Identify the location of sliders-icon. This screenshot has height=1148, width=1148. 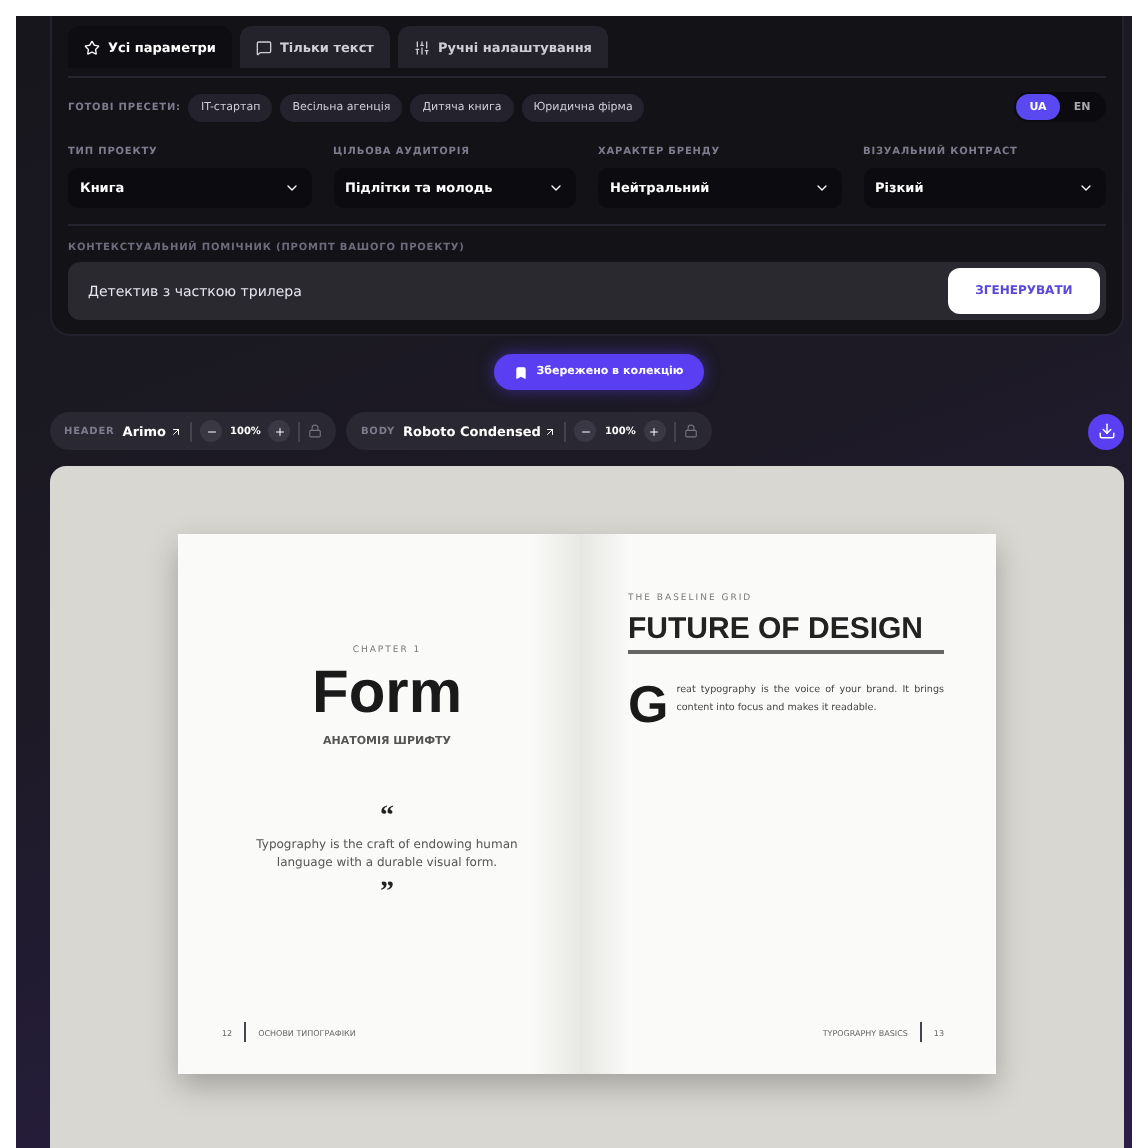
(421, 47).